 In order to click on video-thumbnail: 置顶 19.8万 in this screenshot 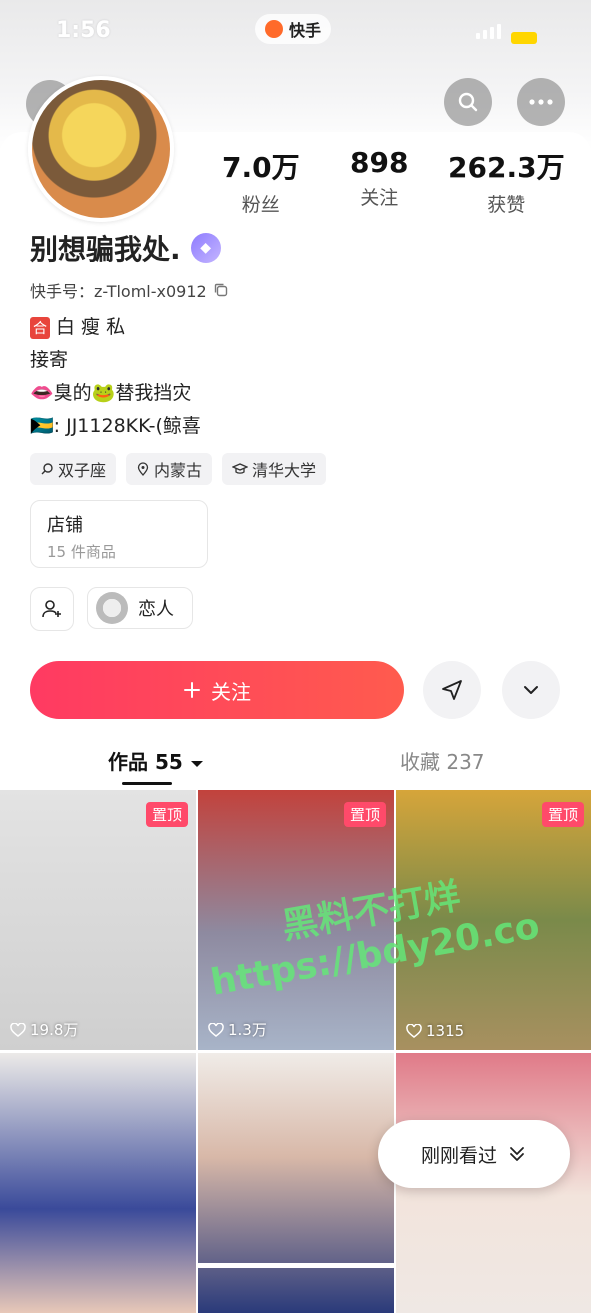, I will do `click(98, 920)`.